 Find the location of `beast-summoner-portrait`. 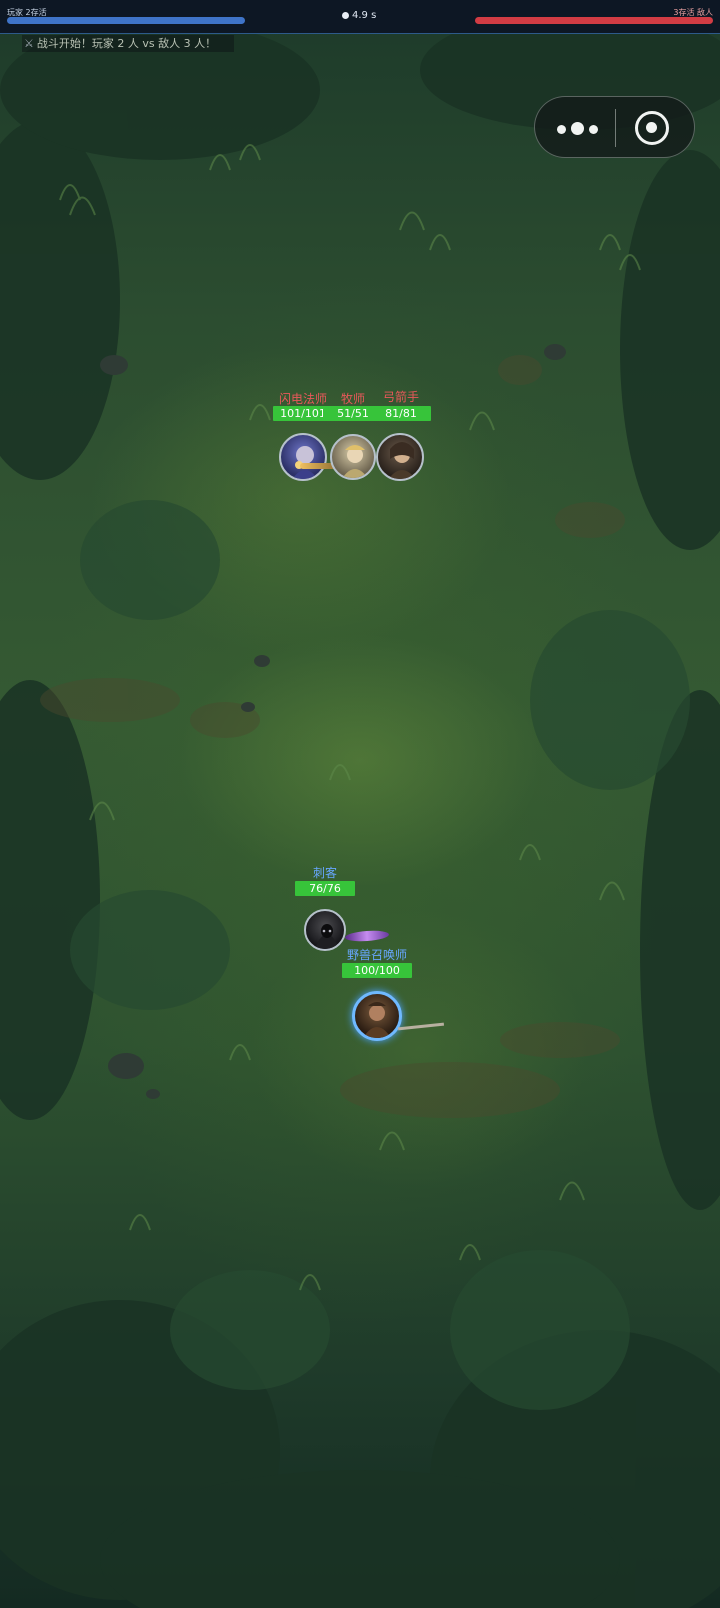

beast-summoner-portrait is located at coordinates (377, 1016).